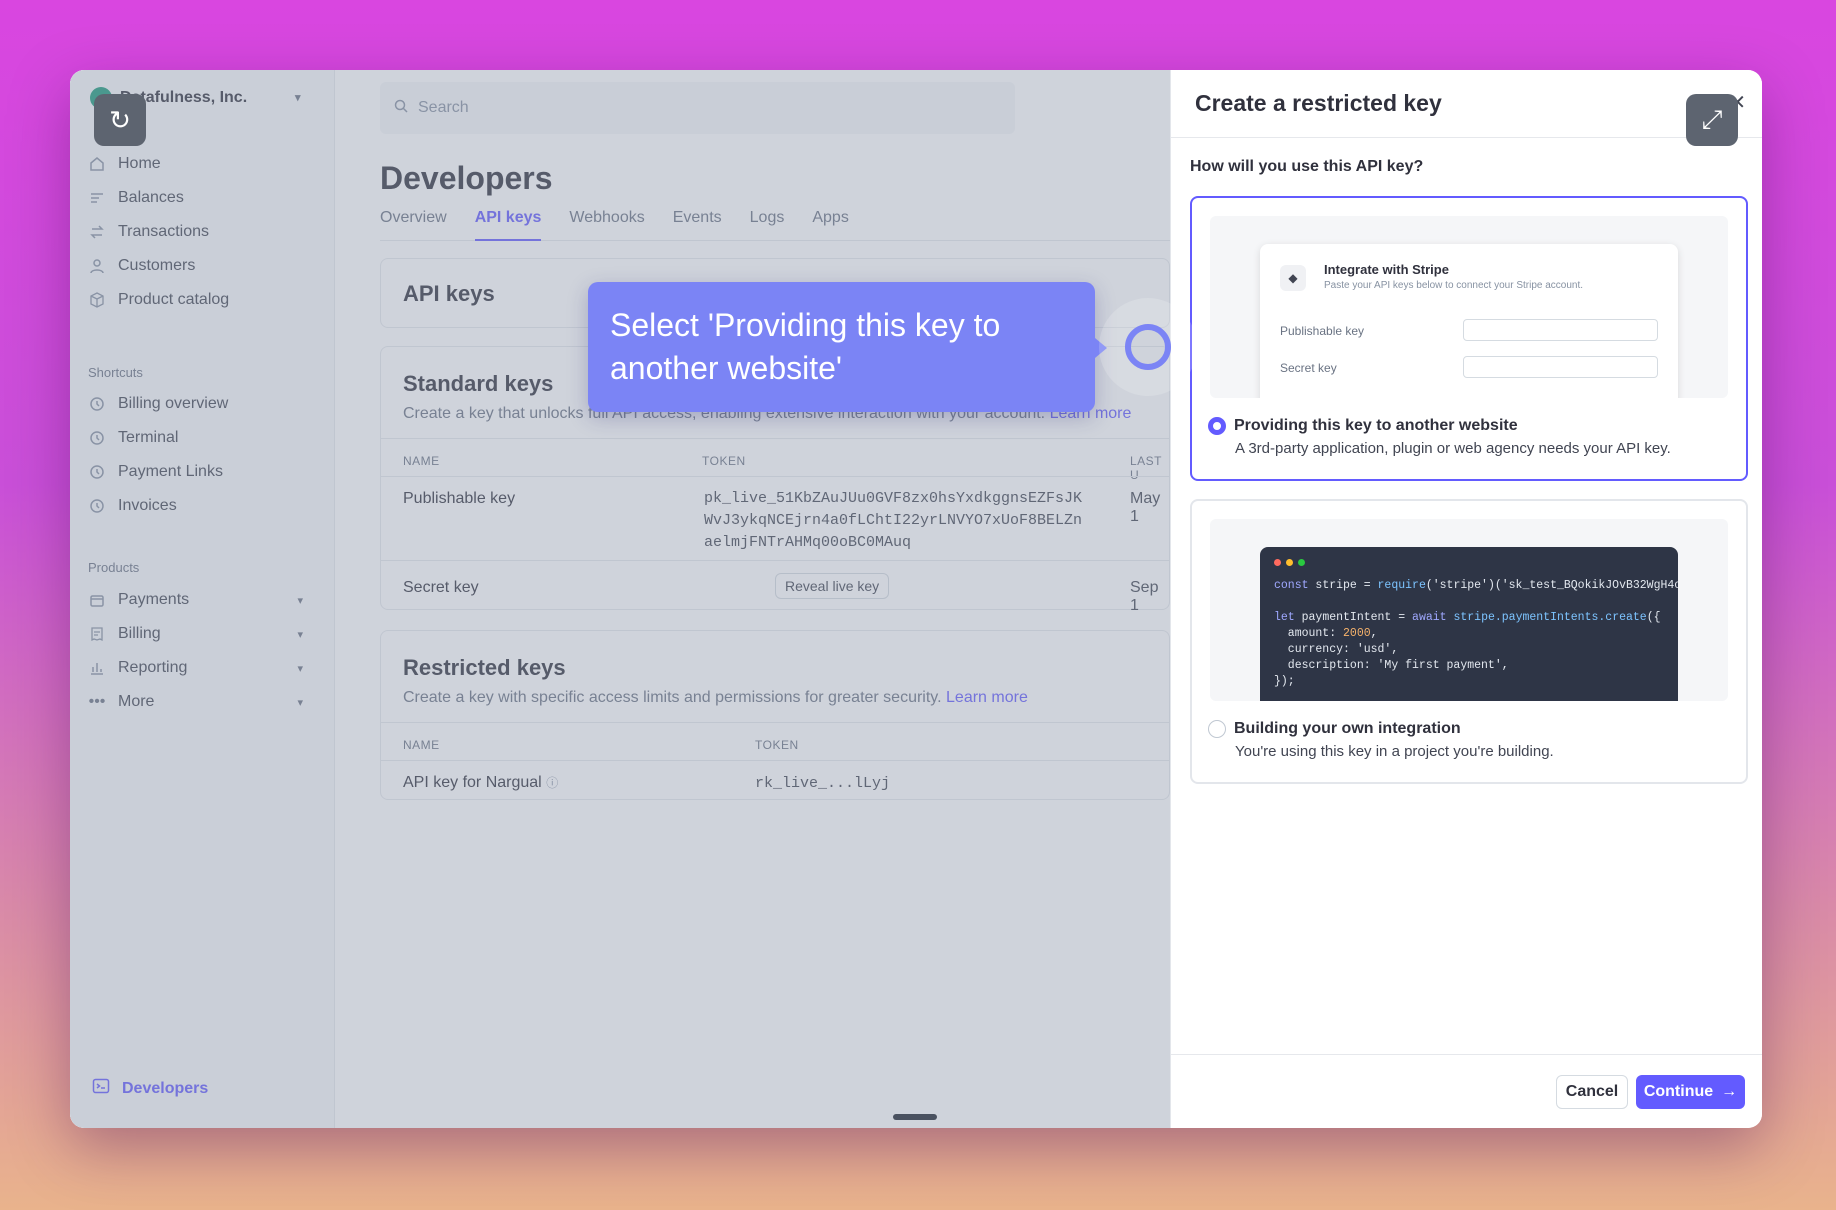  Describe the element at coordinates (1551, 585) in the screenshot. I see `code-token: ('stripe')('sk_test_BQokikJOvB32WgH4ol` at that location.